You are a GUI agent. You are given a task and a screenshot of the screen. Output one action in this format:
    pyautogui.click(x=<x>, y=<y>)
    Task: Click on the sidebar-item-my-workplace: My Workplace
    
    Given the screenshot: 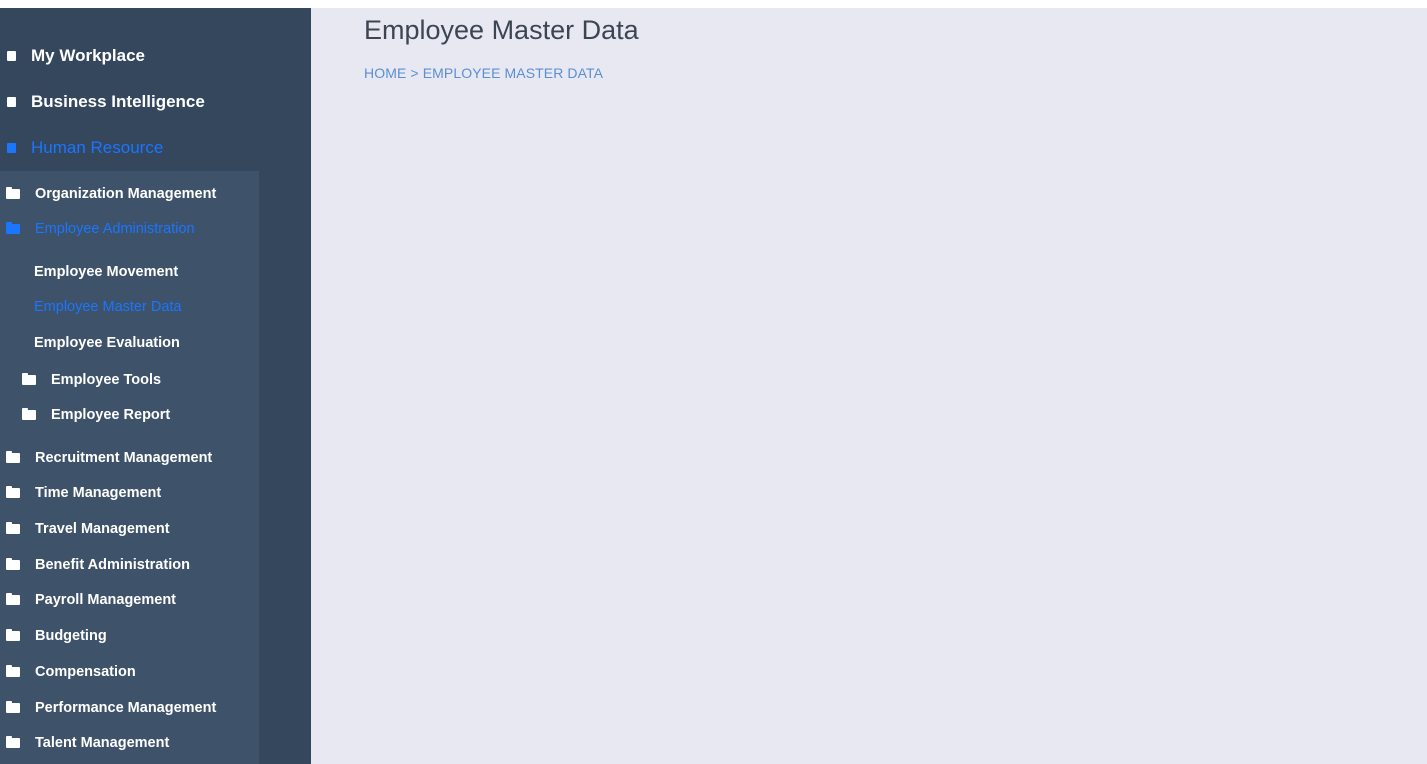 What is the action you would take?
    pyautogui.click(x=72, y=56)
    